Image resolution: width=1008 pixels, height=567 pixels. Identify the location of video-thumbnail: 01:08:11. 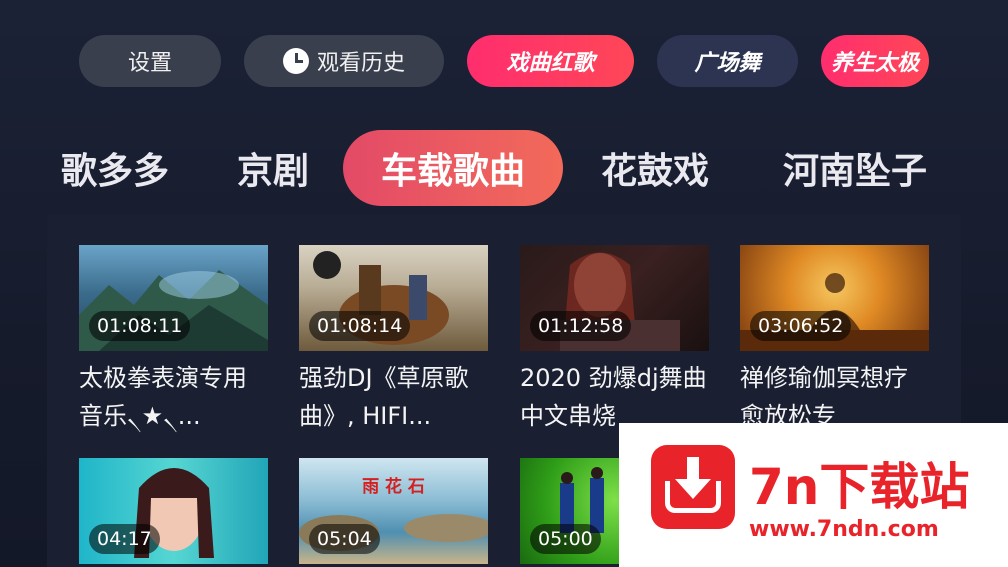
(173, 298).